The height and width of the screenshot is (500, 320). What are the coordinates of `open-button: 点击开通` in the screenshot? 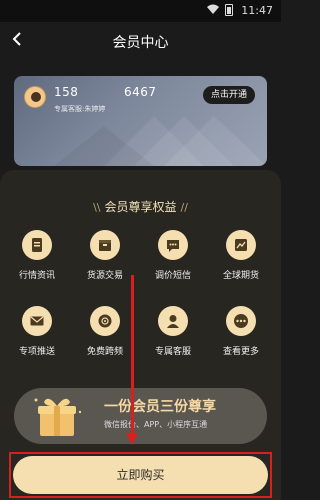 It's located at (229, 95).